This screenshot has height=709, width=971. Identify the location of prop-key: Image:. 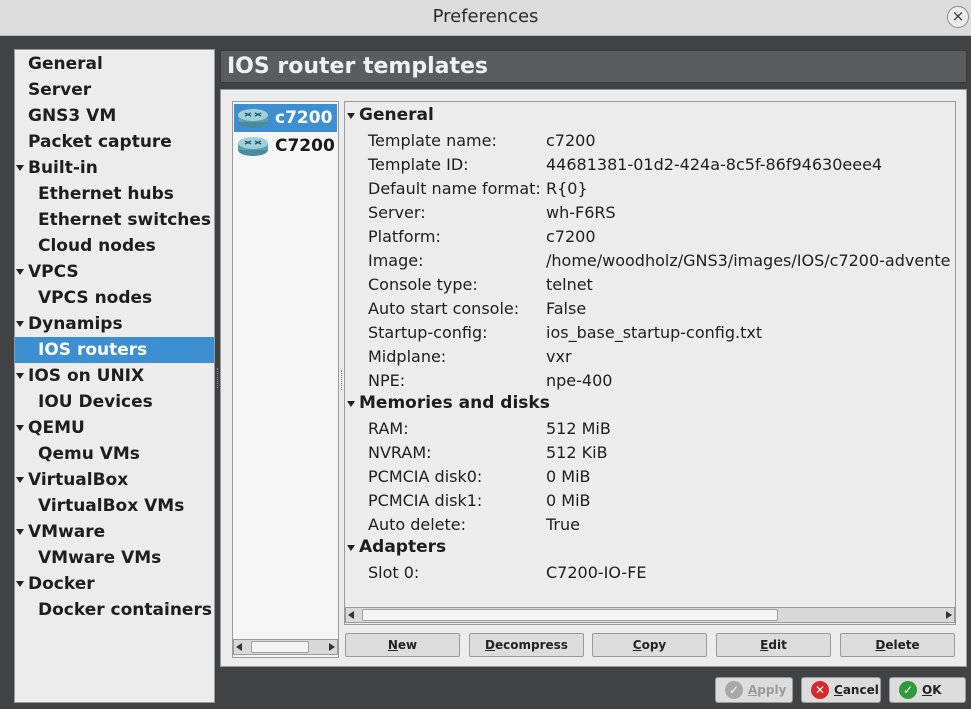
(396, 260).